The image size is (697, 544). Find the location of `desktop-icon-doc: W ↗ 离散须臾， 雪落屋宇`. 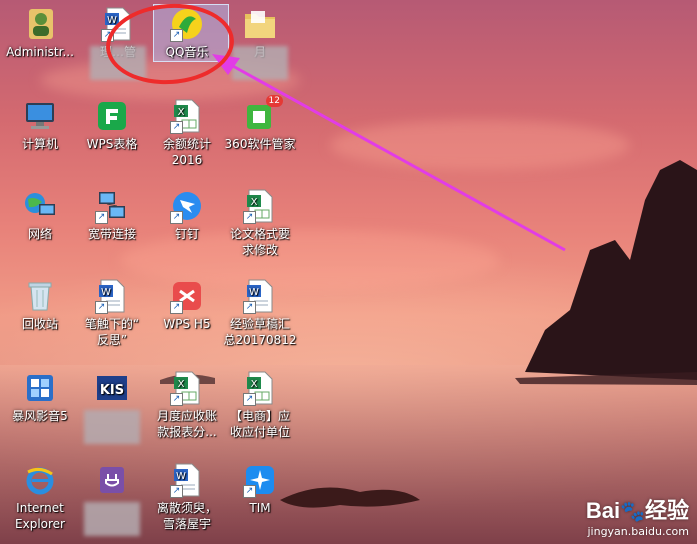

desktop-icon-doc: W ↗ 离散须臾， 雪落屋宇 is located at coordinates (187, 497).